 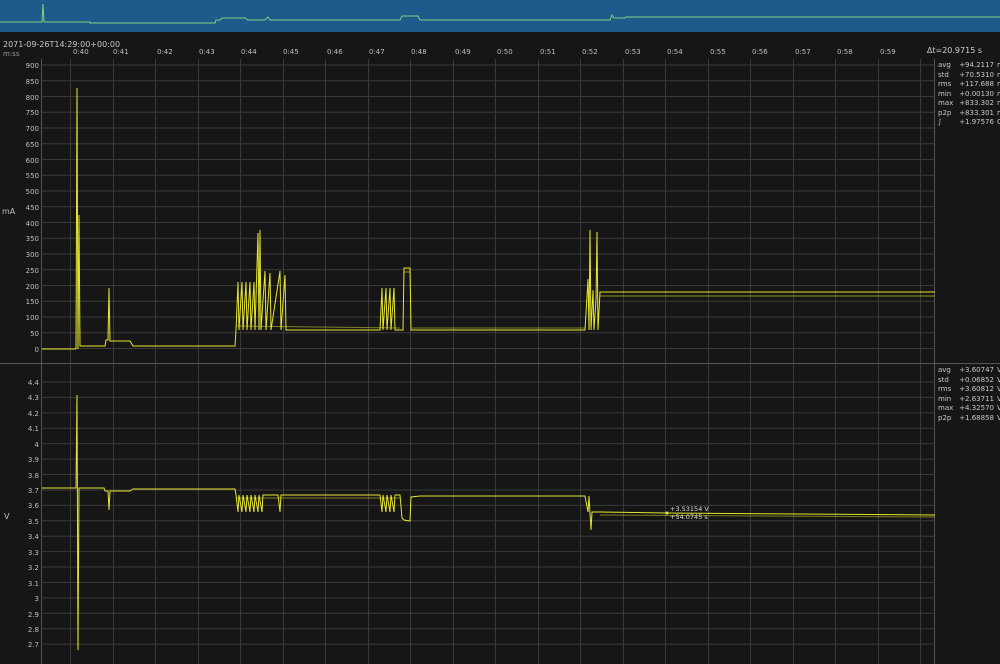 What do you see at coordinates (976, 65) in the screenshot?
I see `stat-value: +94.2117` at bounding box center [976, 65].